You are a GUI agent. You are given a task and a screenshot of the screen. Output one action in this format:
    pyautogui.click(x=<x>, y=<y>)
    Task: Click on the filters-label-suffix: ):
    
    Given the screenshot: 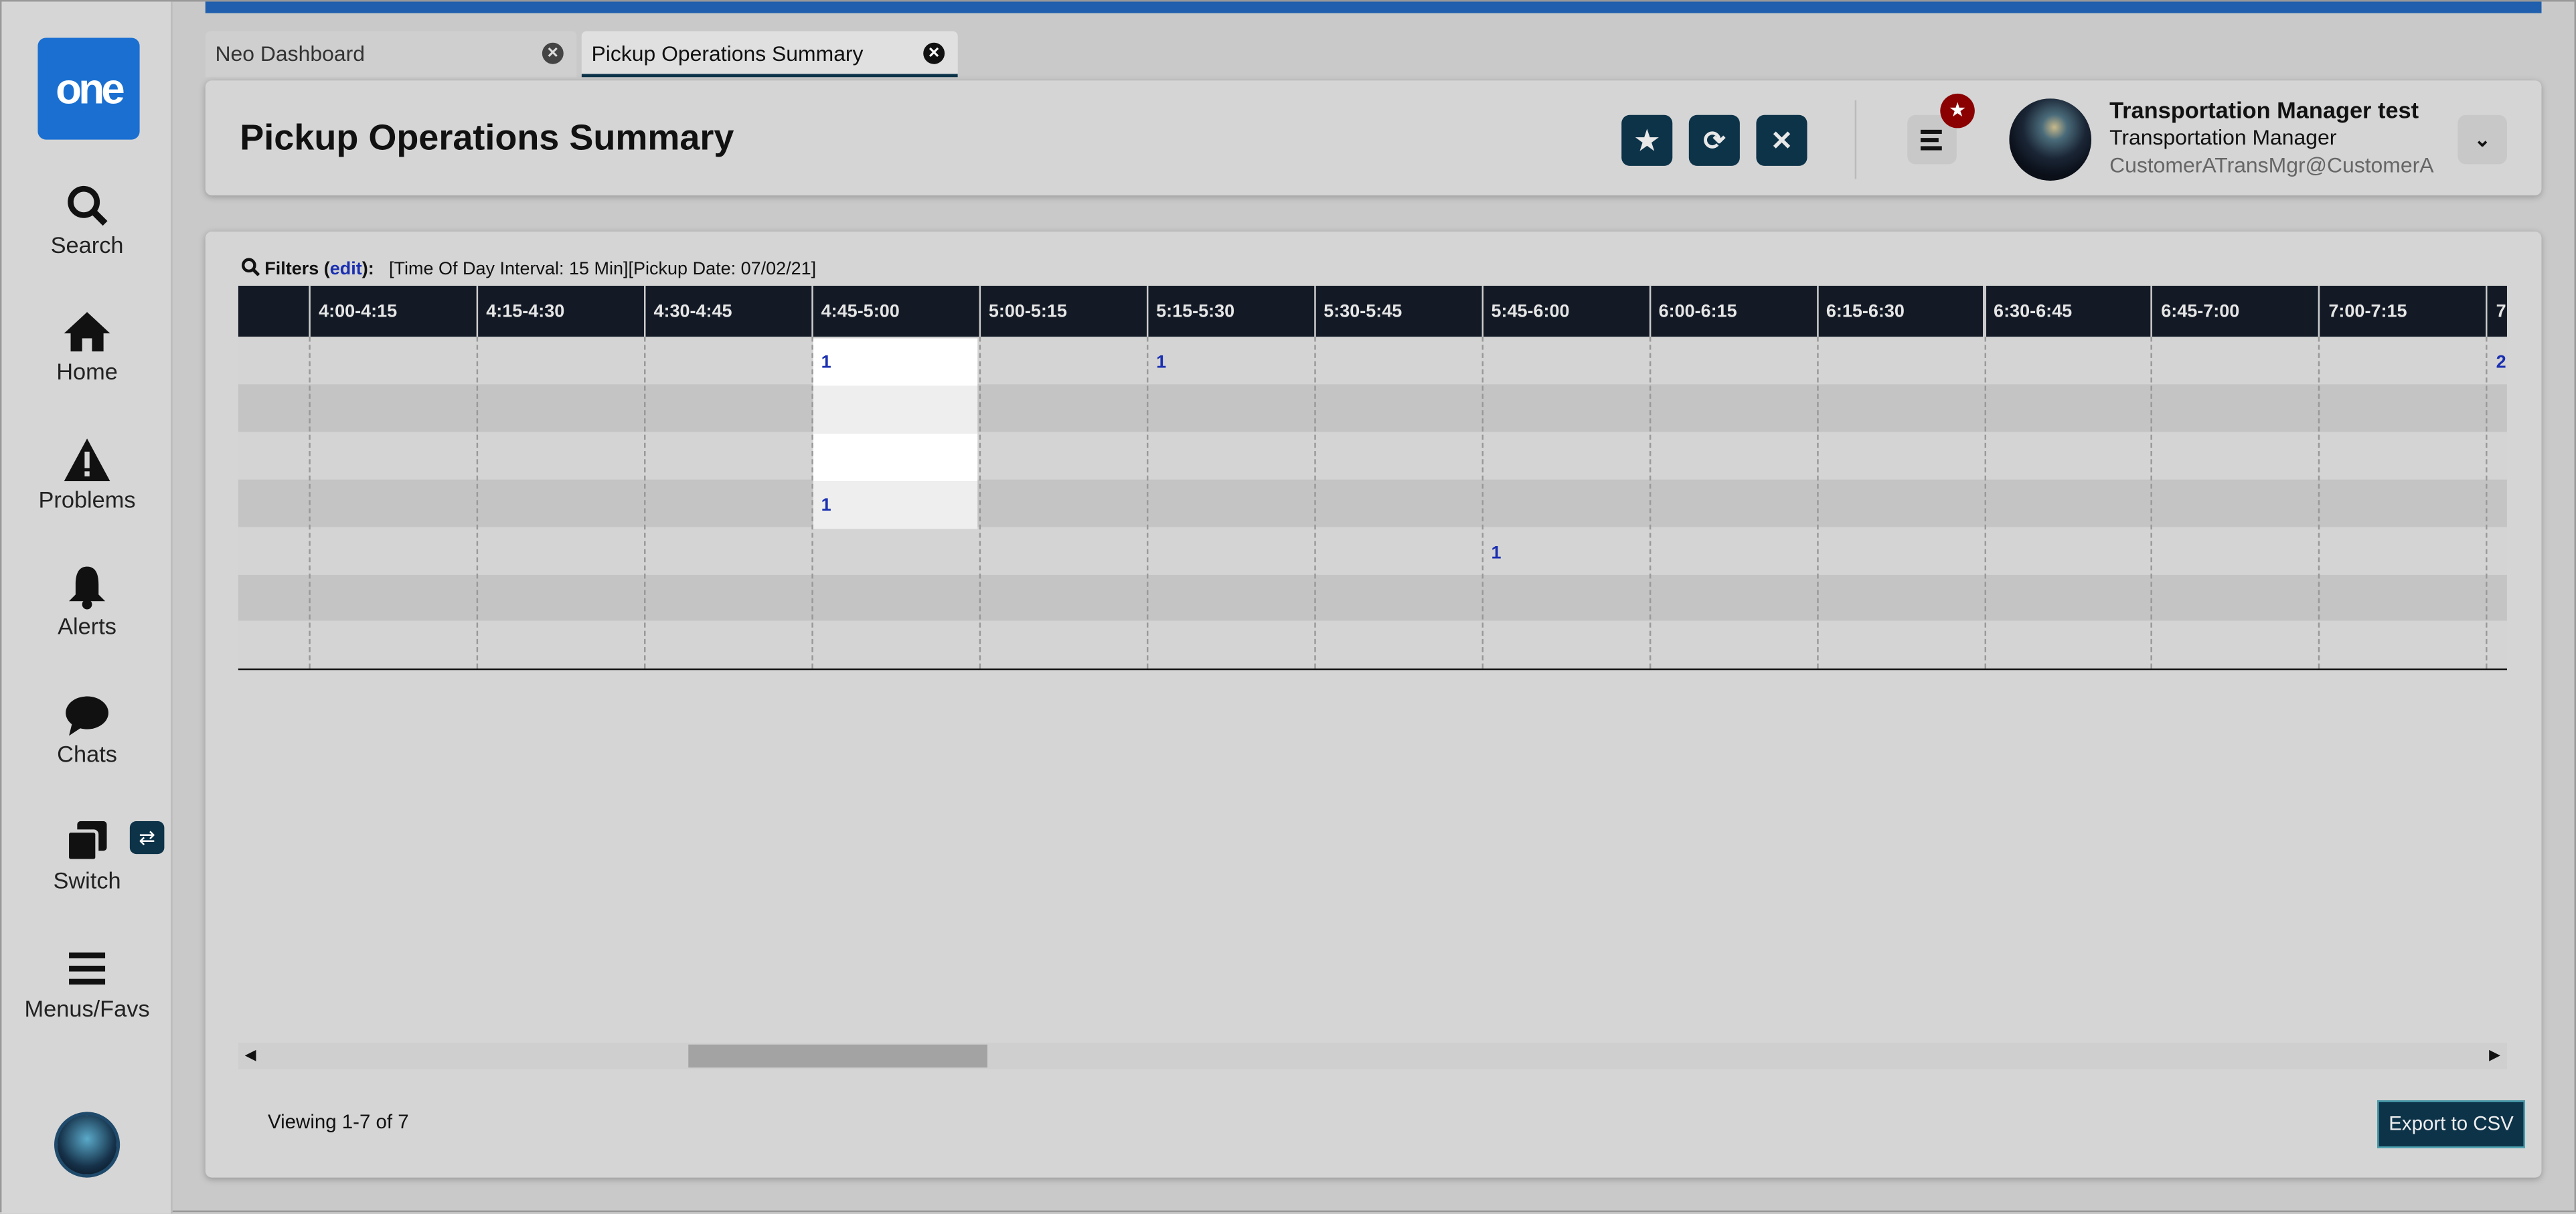 What is the action you would take?
    pyautogui.click(x=368, y=269)
    